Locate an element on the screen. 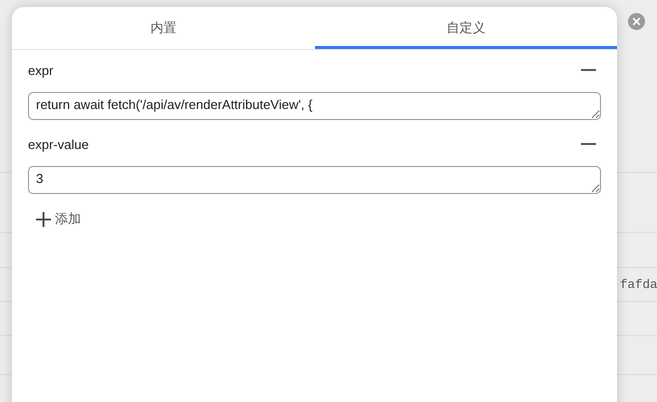 The image size is (657, 402). plus-icon is located at coordinates (43, 219).